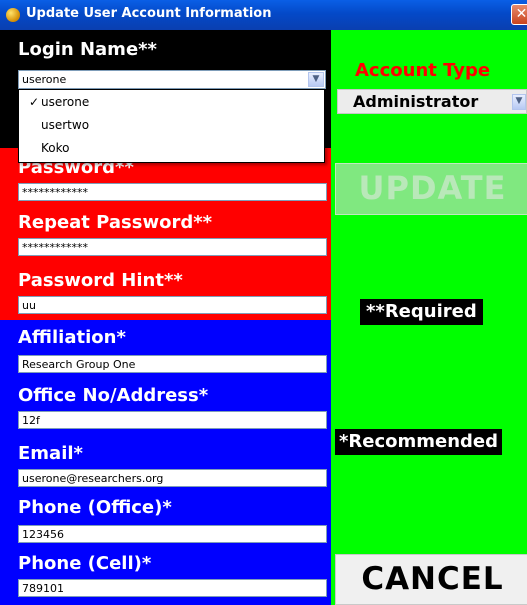  Describe the element at coordinates (419, 442) in the screenshot. I see `recommended-note: *Recommended` at that location.